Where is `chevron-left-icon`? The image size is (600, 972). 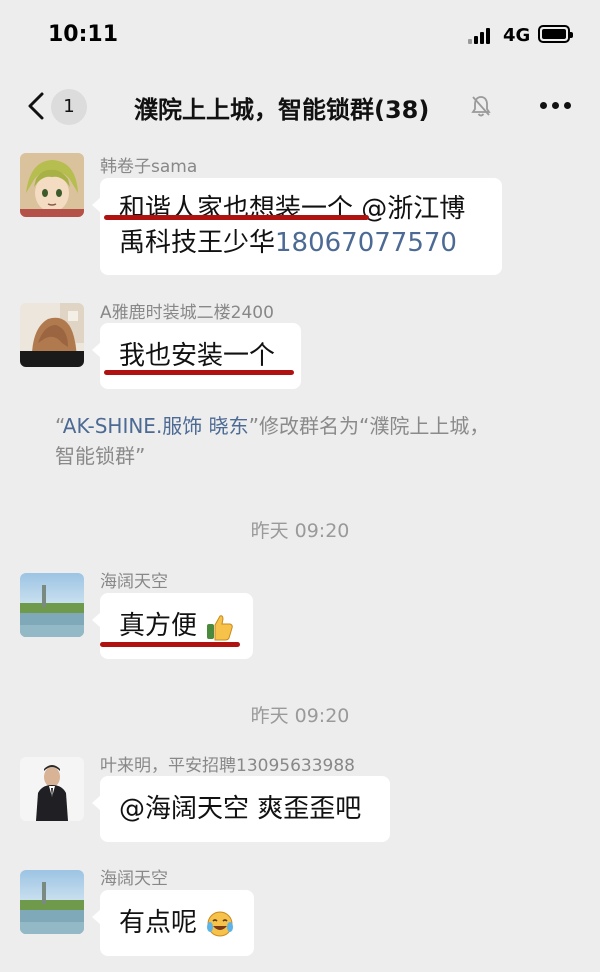 chevron-left-icon is located at coordinates (38, 106).